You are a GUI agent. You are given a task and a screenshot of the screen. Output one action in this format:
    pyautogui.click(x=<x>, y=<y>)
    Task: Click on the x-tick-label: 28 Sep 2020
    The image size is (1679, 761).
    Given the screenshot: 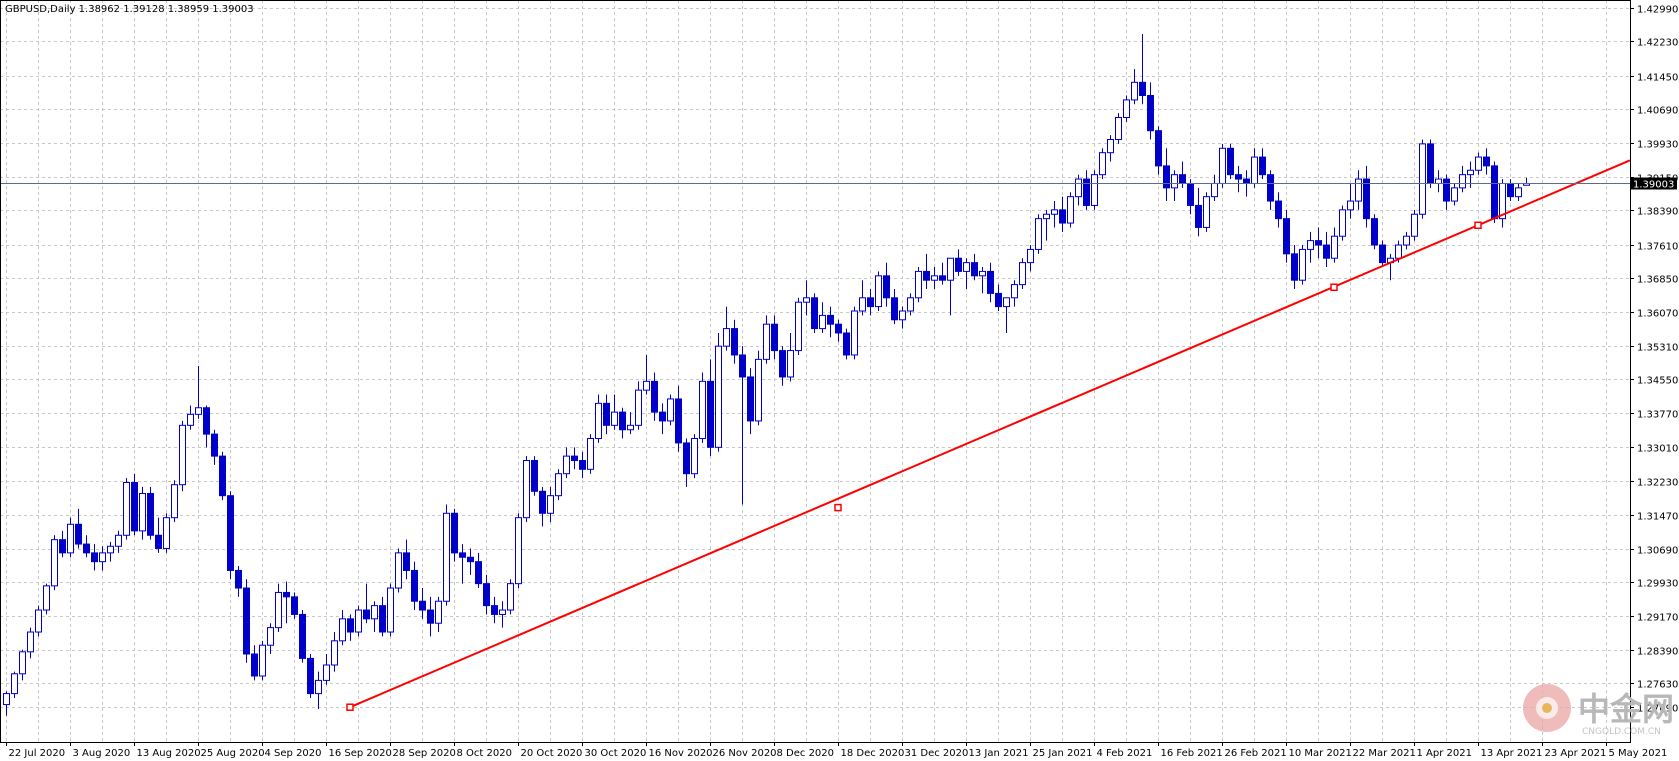 What is the action you would take?
    pyautogui.click(x=424, y=753)
    